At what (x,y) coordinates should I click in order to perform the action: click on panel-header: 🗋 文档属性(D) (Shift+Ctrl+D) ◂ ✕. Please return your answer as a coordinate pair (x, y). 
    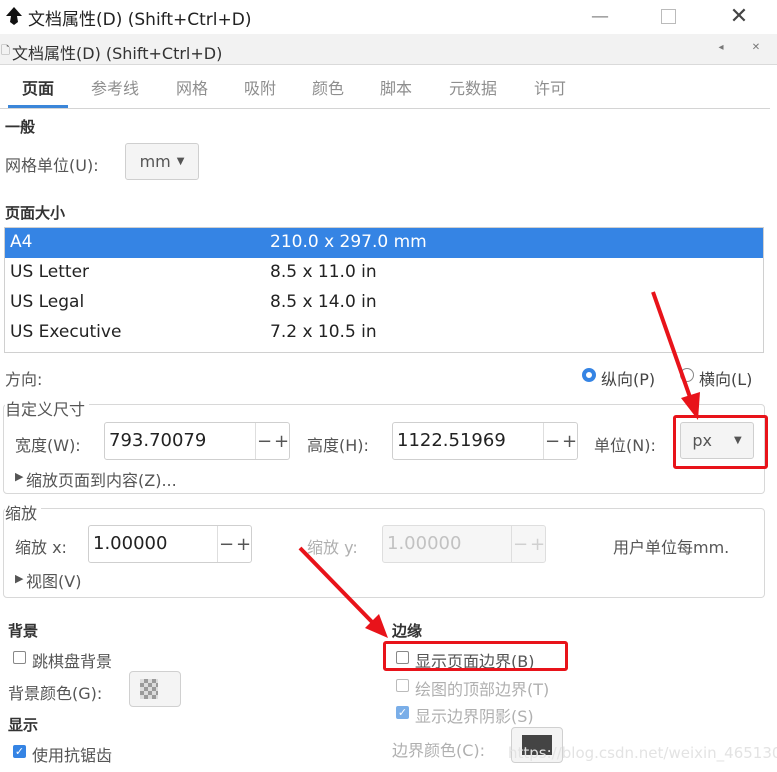
    Looking at the image, I should click on (388, 49).